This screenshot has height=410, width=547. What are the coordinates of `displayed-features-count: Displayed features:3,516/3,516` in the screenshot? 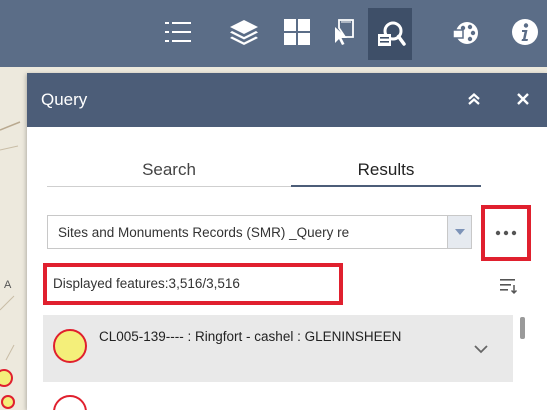 It's located at (193, 284).